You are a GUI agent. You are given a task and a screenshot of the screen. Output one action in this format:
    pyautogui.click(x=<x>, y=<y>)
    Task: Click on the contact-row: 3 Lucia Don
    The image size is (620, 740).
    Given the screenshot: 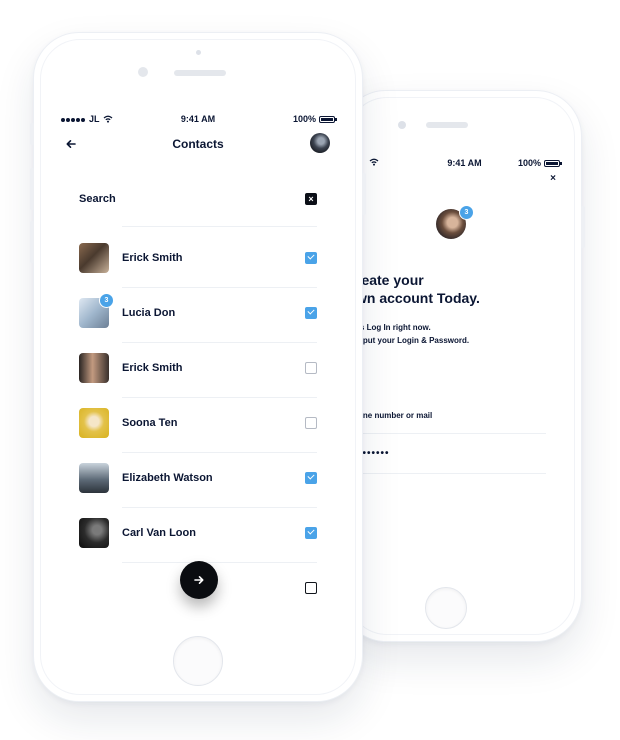 What is the action you would take?
    pyautogui.click(x=198, y=314)
    